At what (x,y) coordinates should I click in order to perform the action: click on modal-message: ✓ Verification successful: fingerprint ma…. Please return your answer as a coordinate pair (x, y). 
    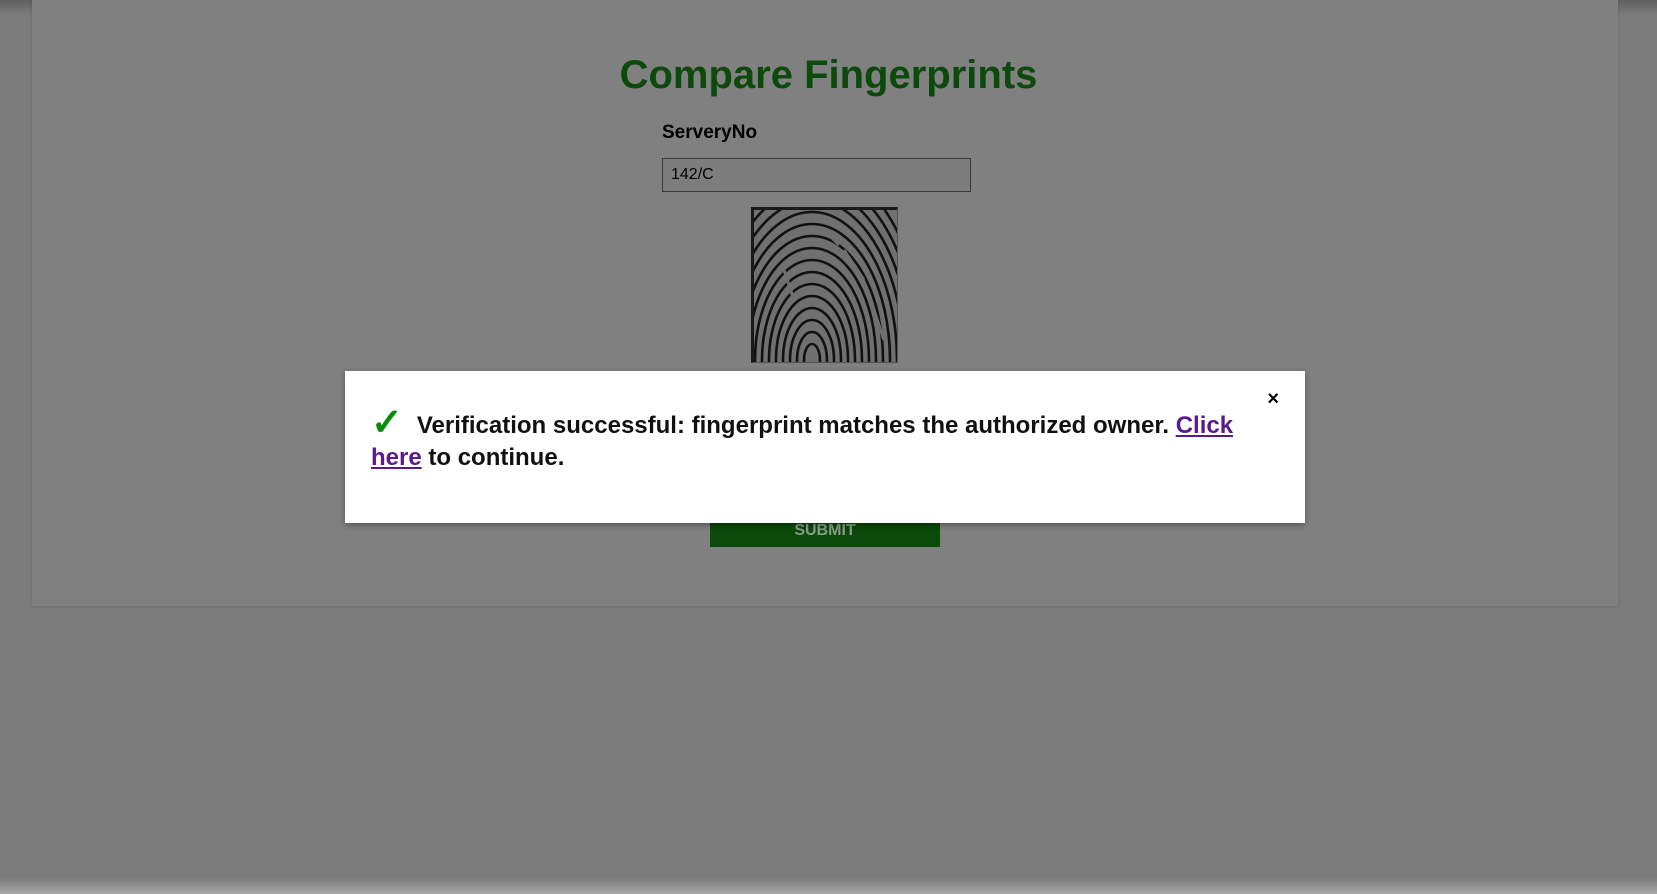
    Looking at the image, I should click on (821, 439).